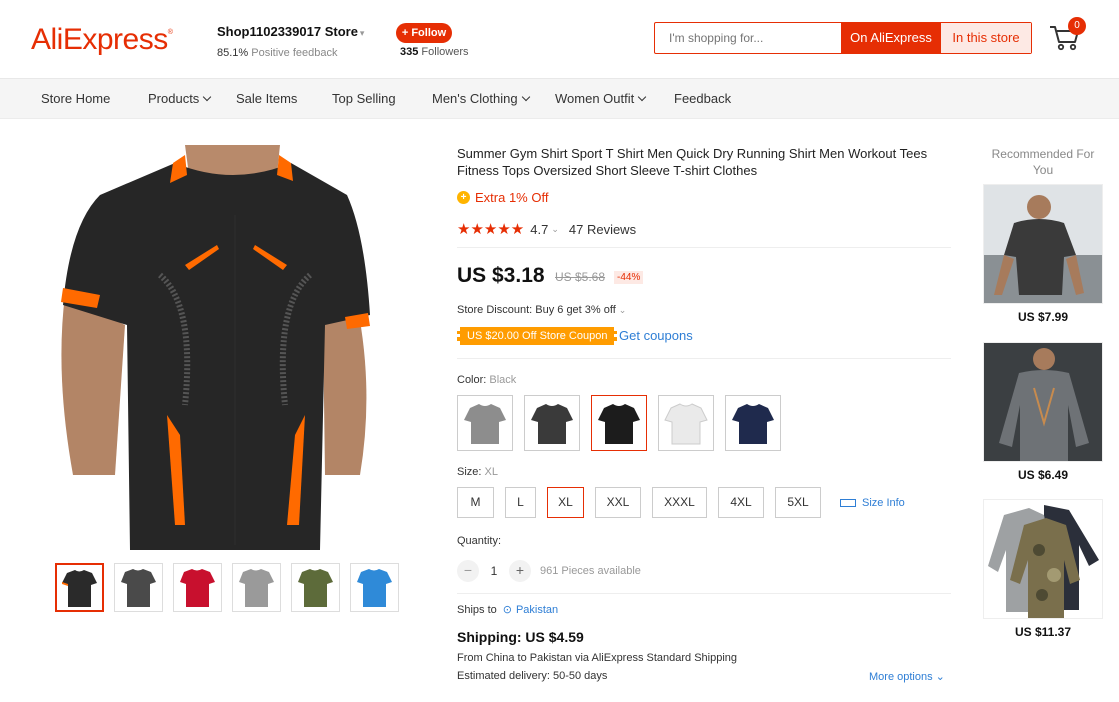 This screenshot has height=702, width=1119. I want to click on minus-icon: −, so click(468, 571).